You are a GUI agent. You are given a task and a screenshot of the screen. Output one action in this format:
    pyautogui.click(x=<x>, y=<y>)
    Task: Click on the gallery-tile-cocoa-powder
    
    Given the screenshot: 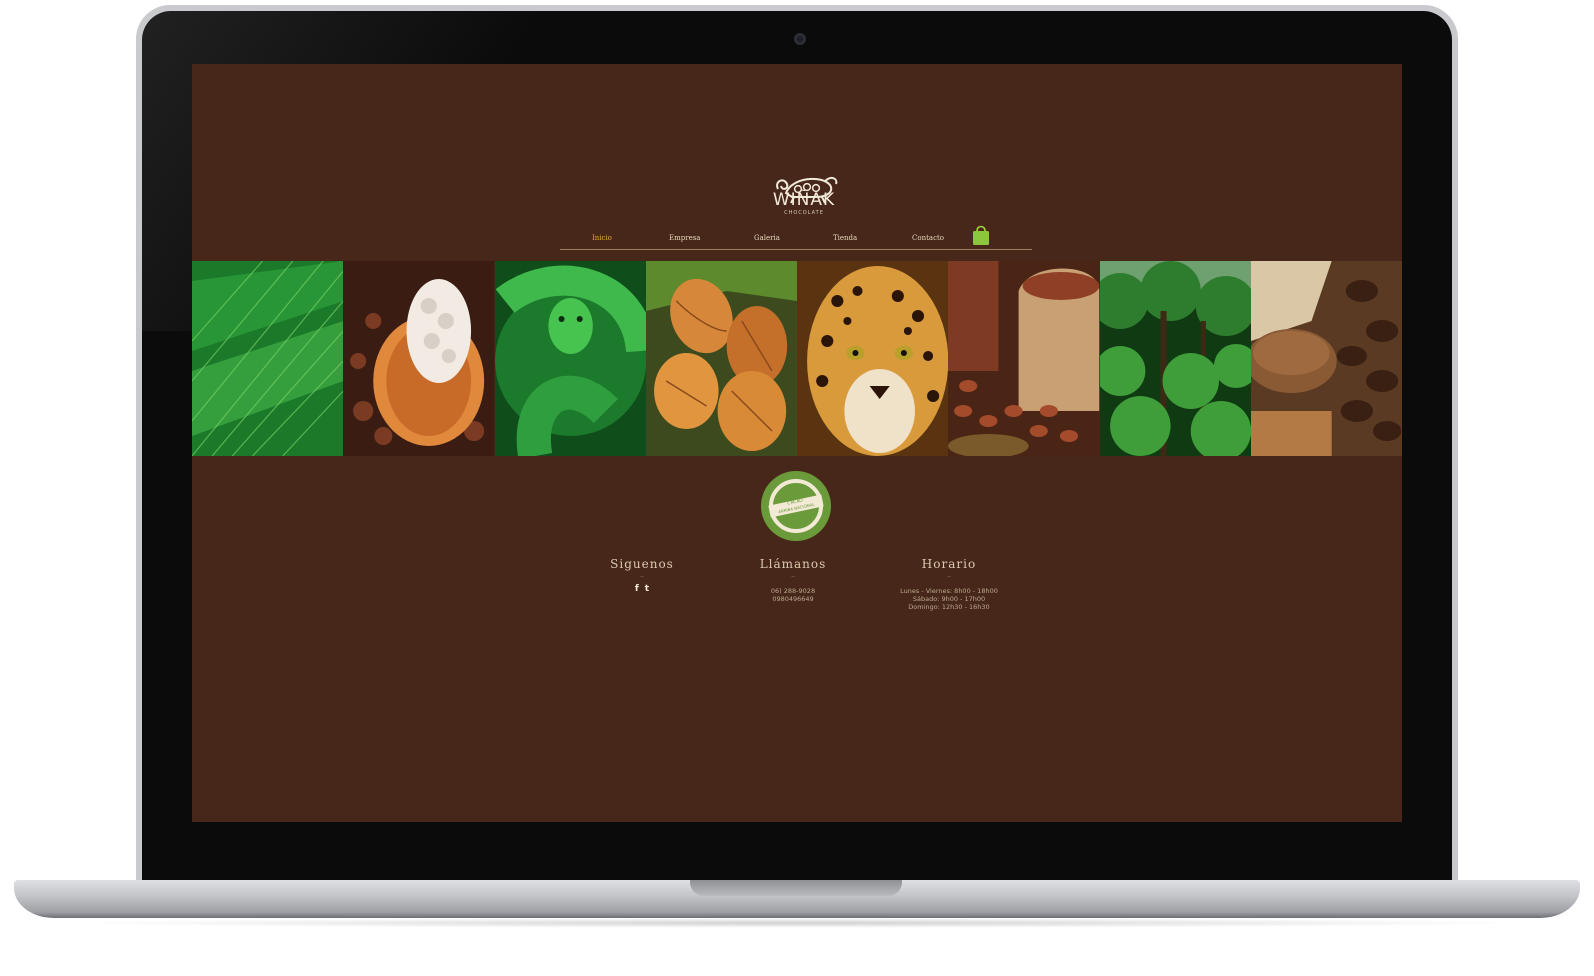 What is the action you would take?
    pyautogui.click(x=1326, y=358)
    